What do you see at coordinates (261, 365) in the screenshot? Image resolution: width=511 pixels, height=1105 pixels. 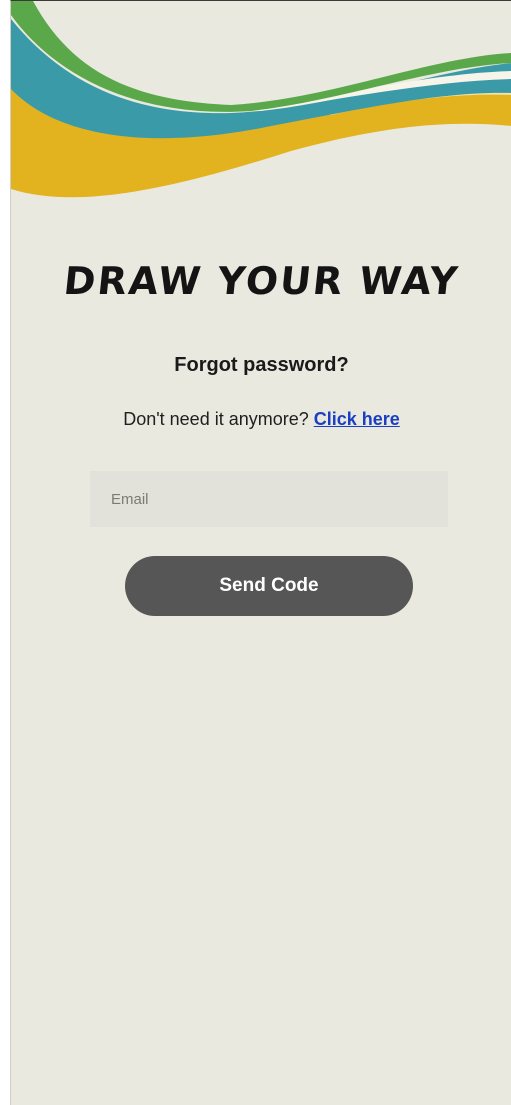 I see `page-heading: Forgot password?` at bounding box center [261, 365].